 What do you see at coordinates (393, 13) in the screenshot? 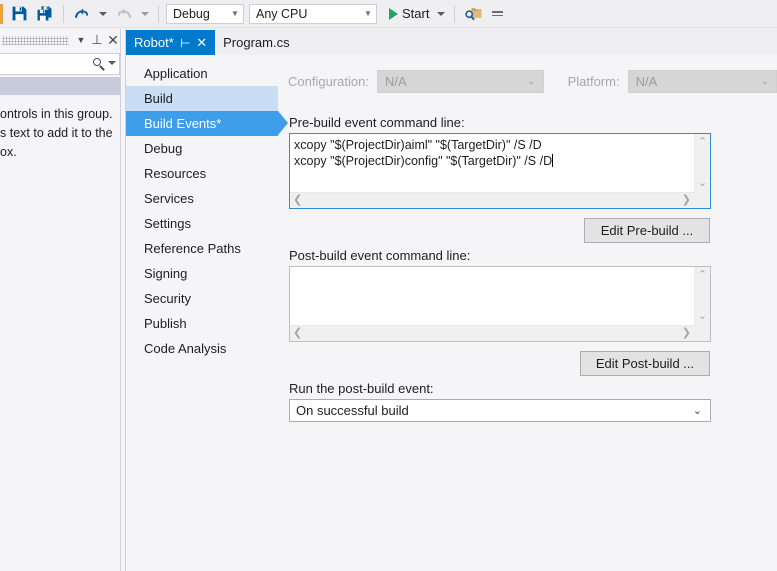
I see `play-icon` at bounding box center [393, 13].